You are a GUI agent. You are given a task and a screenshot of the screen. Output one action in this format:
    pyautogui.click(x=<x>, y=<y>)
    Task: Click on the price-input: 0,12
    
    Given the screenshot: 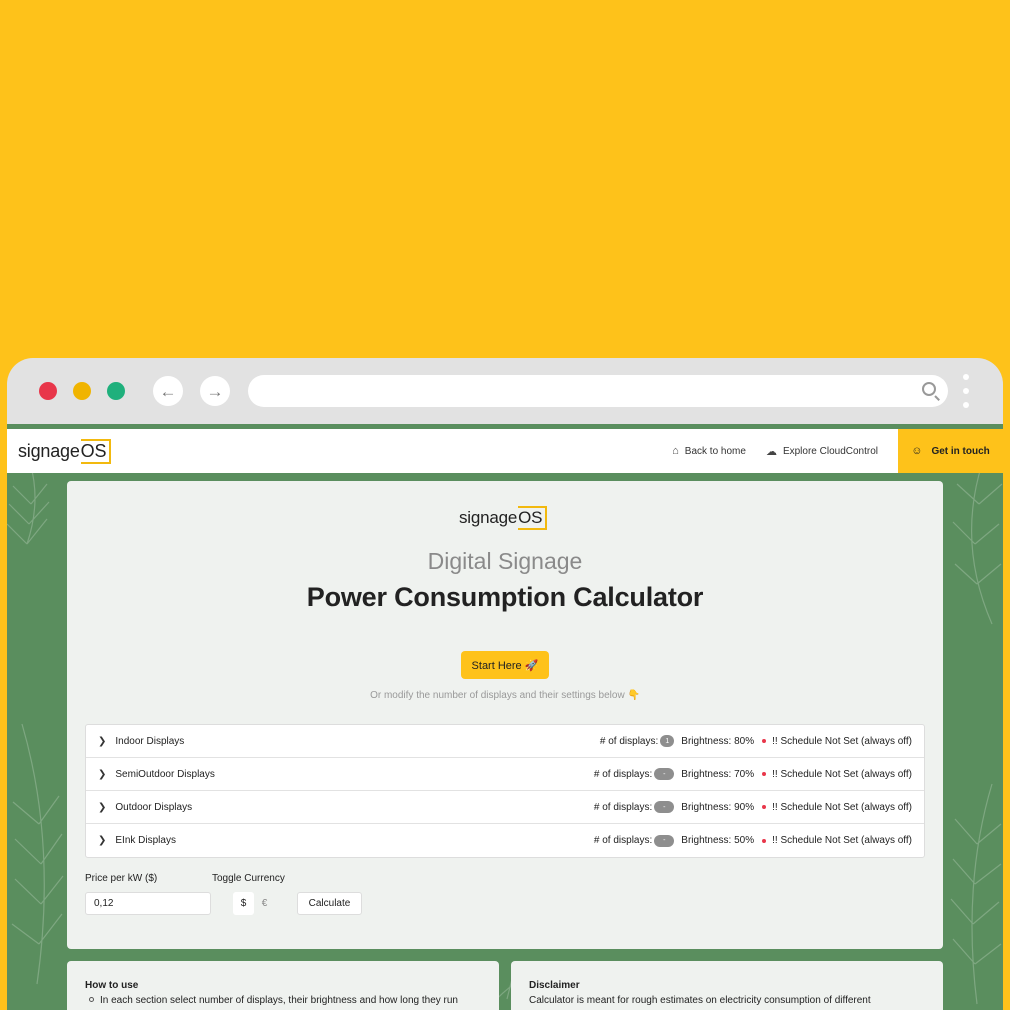 What is the action you would take?
    pyautogui.click(x=148, y=903)
    